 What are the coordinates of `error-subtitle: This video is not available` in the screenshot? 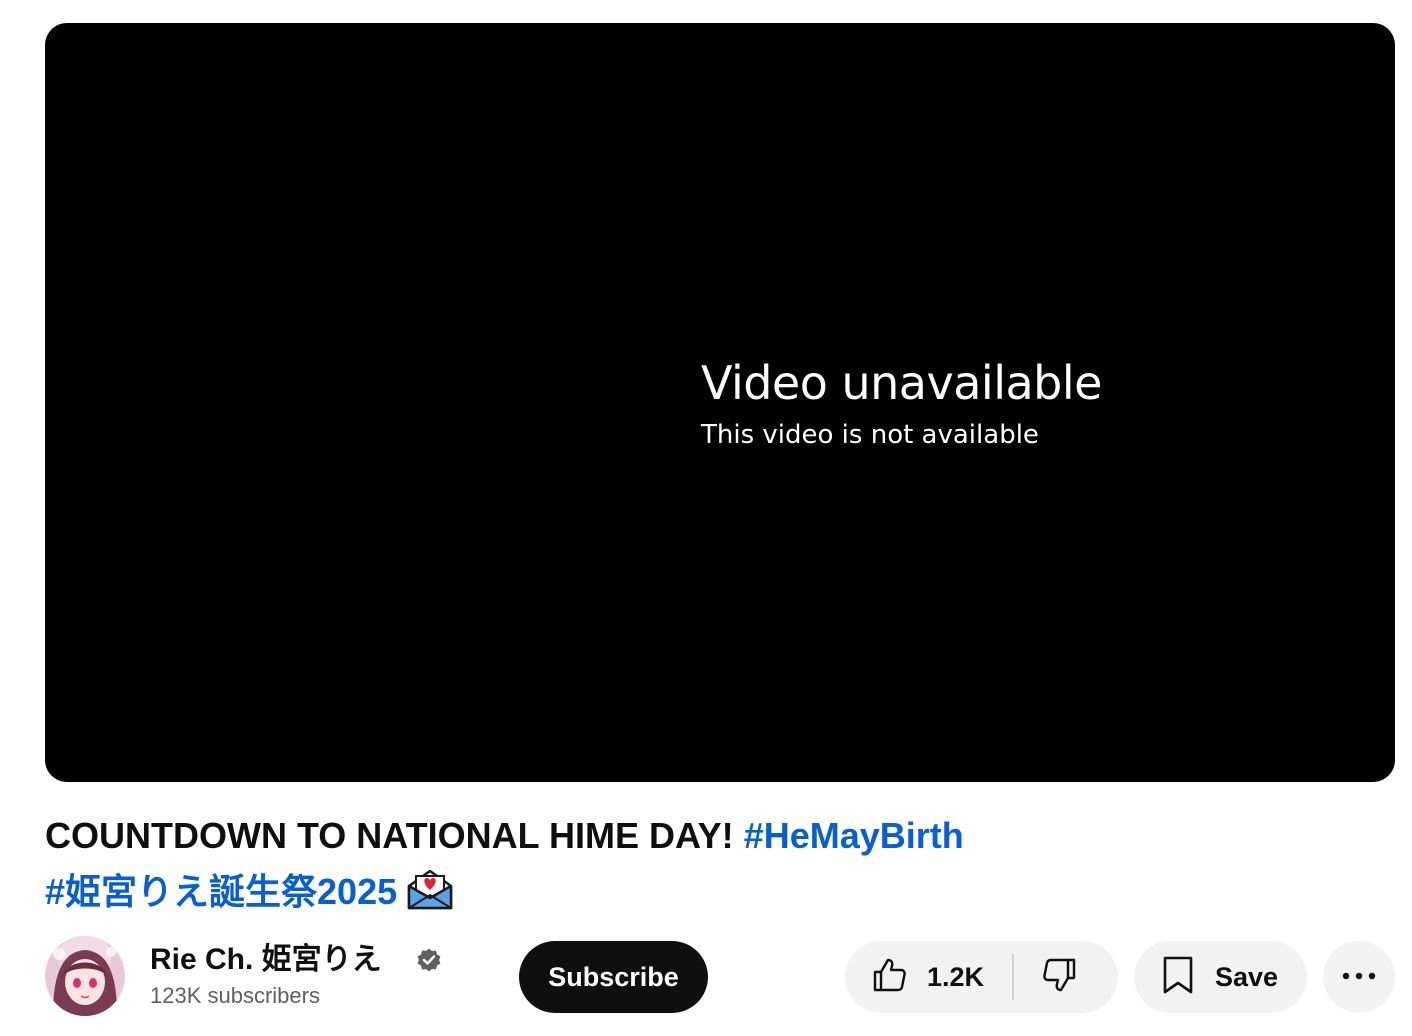 It's located at (870, 435).